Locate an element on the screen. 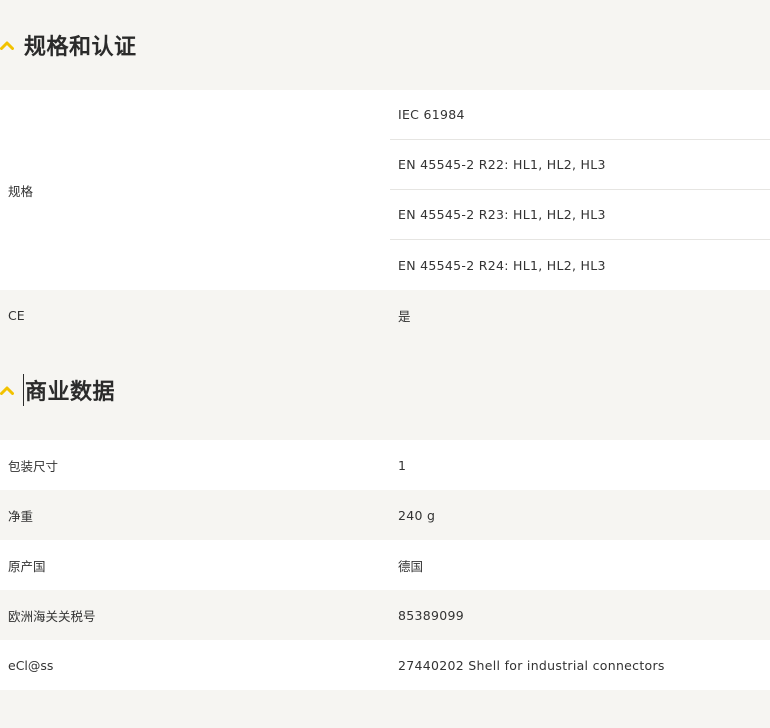  row-label-eclass: eCl@ss is located at coordinates (31, 665).